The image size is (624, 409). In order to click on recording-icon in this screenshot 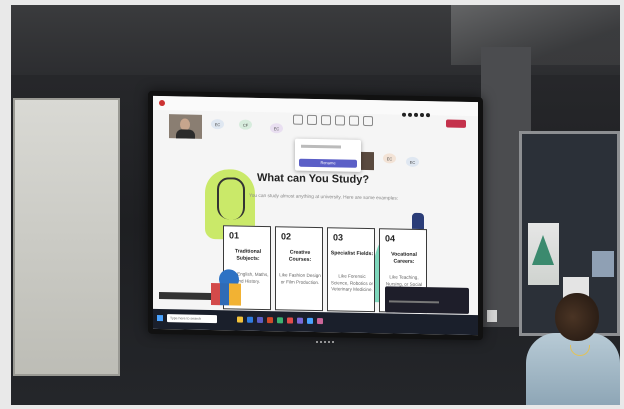, I will do `click(162, 103)`.